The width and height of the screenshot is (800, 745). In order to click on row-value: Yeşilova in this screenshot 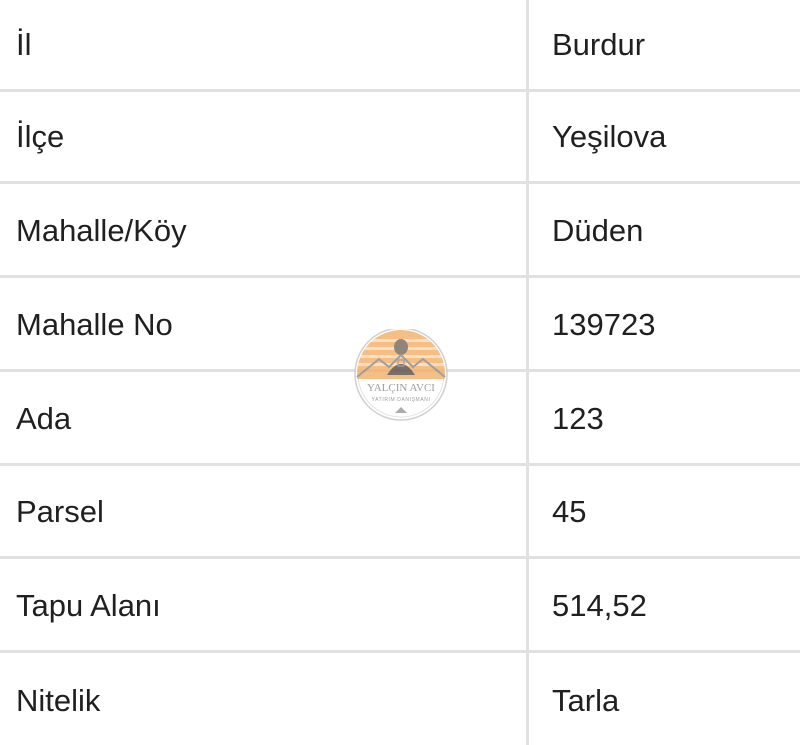, I will do `click(609, 136)`.